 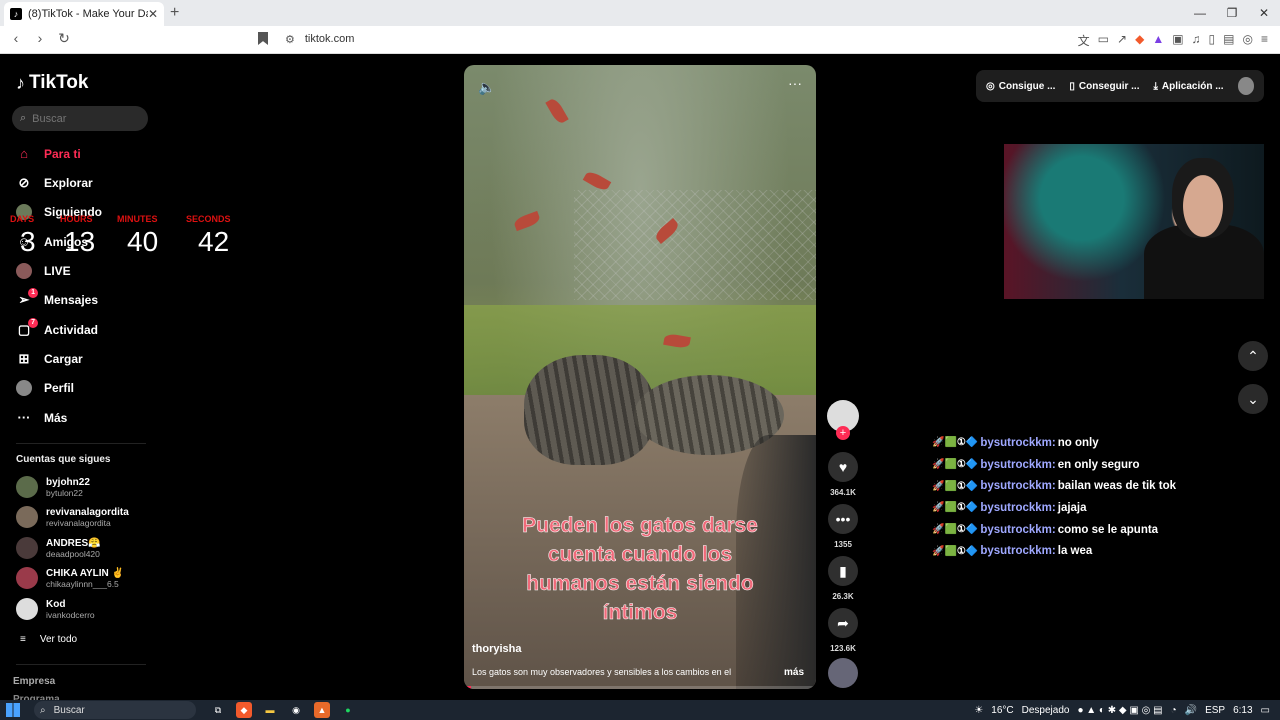 What do you see at coordinates (174, 13) in the screenshot?
I see `new-tab-button: +` at bounding box center [174, 13].